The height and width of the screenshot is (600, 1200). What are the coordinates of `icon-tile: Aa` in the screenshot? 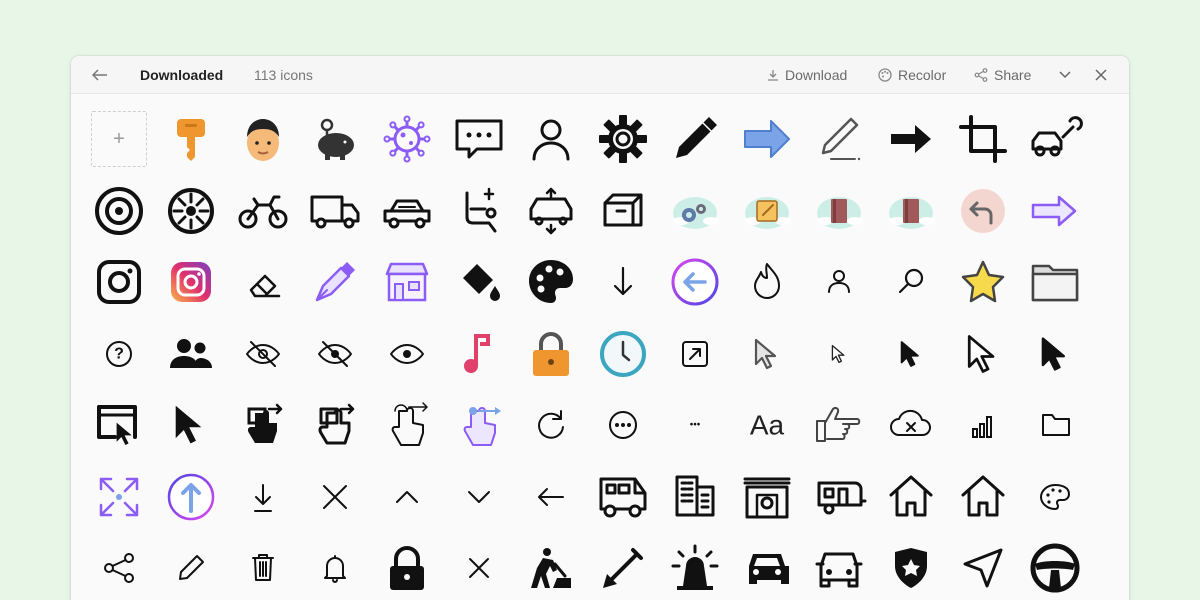 It's located at (767, 425).